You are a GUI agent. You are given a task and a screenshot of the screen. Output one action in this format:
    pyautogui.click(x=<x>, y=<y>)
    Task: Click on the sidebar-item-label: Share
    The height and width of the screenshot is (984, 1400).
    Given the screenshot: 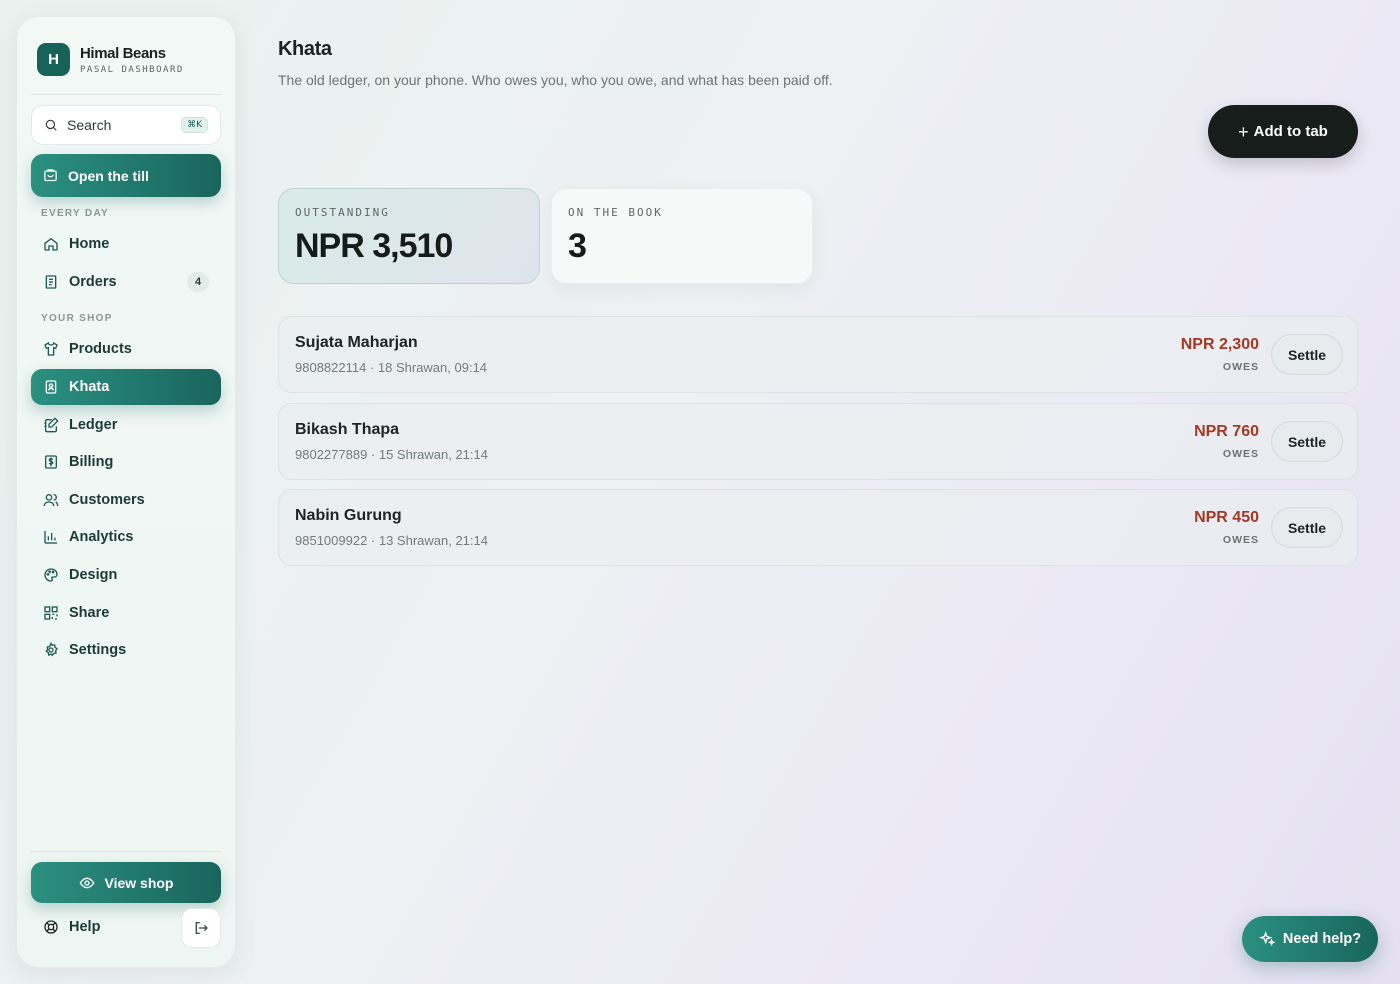 What is the action you would take?
    pyautogui.click(x=89, y=613)
    